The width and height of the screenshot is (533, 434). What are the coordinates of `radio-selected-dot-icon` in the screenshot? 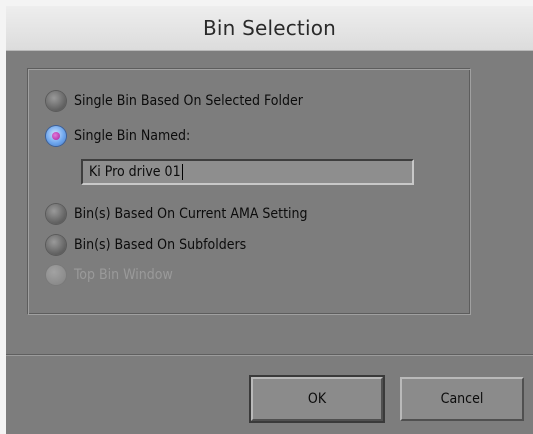 It's located at (56, 136).